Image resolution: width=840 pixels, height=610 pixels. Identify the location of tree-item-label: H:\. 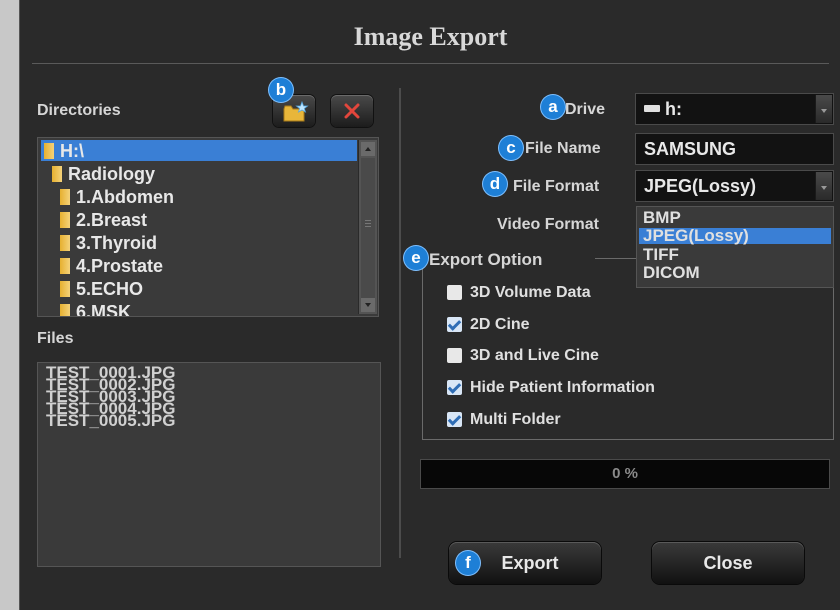
(72, 151).